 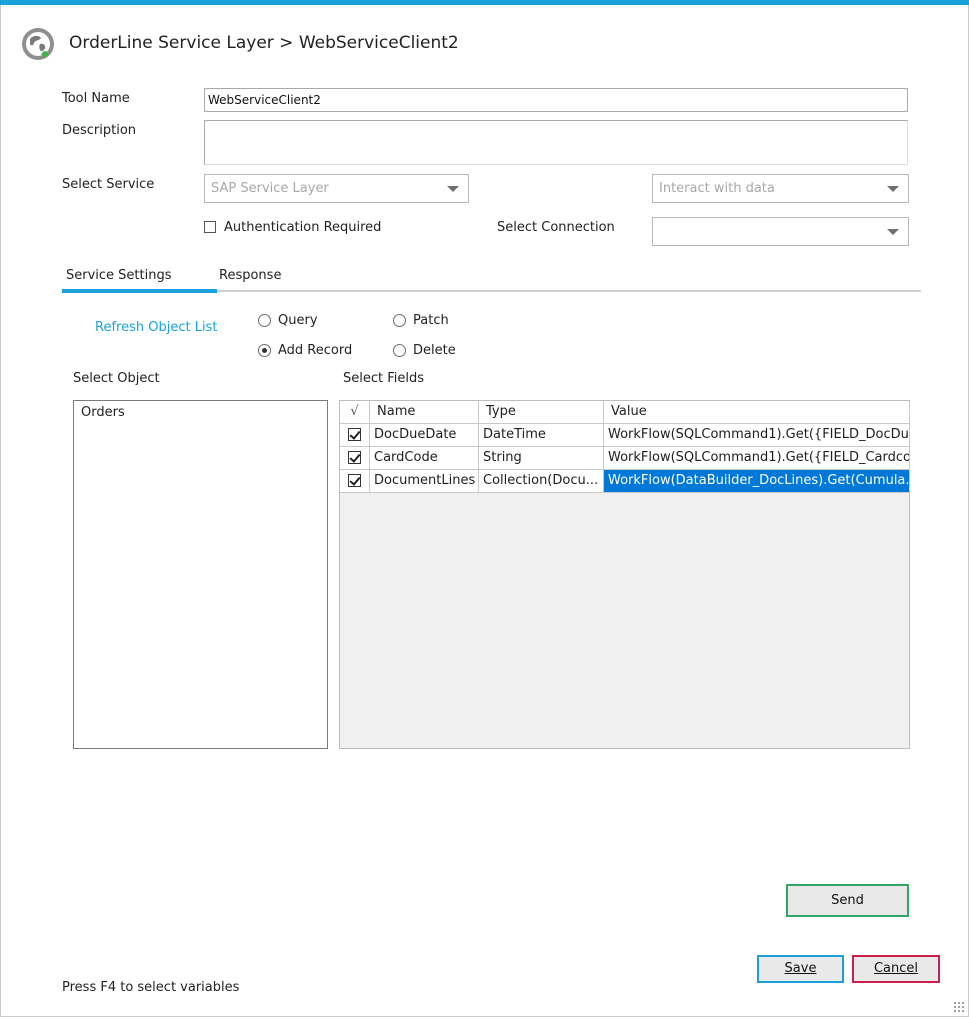 What do you see at coordinates (780, 188) in the screenshot?
I see `interaction-dropdown: Interact with data` at bounding box center [780, 188].